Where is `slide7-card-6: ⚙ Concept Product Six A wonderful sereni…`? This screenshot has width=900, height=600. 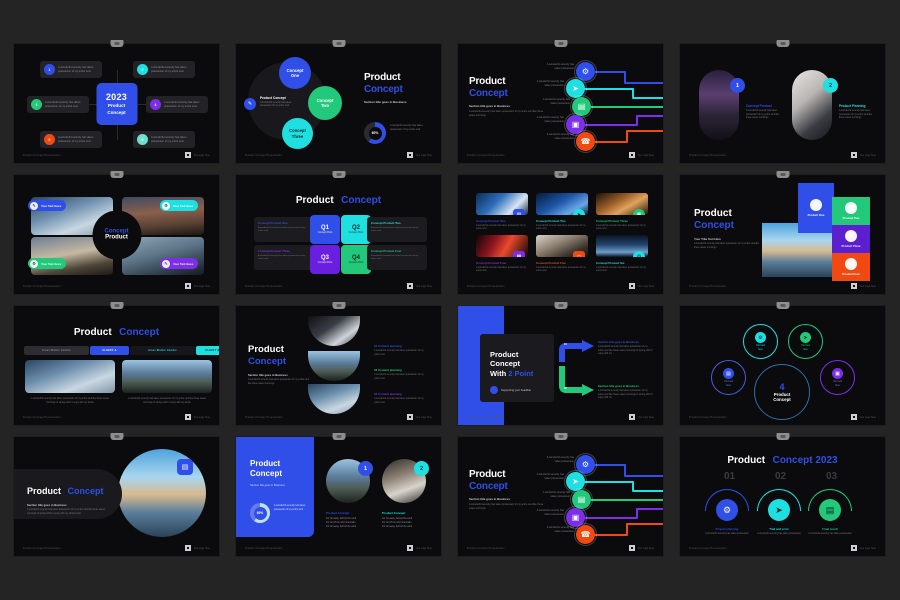 slide7-card-6: ⚙ Concept Product Six A wonderful sereni… is located at coordinates (622, 254).